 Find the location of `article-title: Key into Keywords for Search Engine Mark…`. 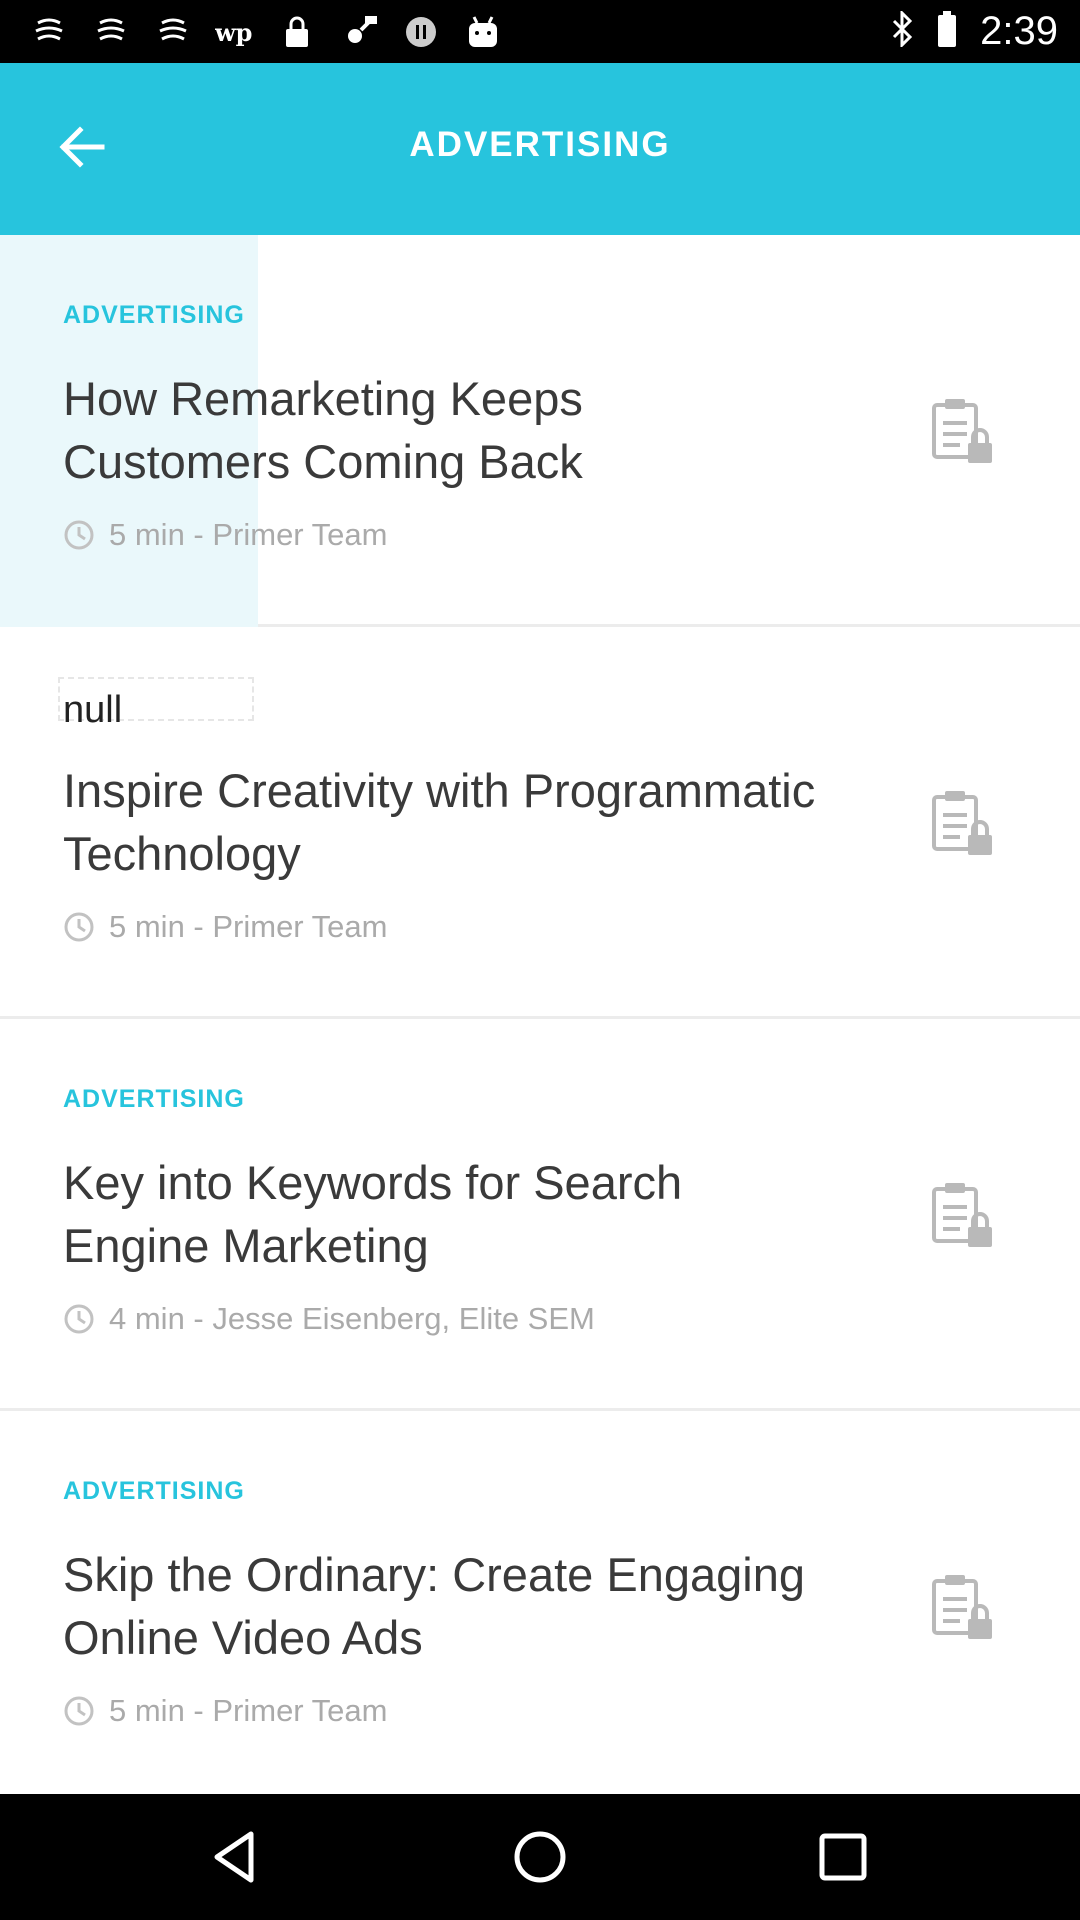

article-title: Key into Keywords for Search Engine Mark… is located at coordinates (373, 1214).